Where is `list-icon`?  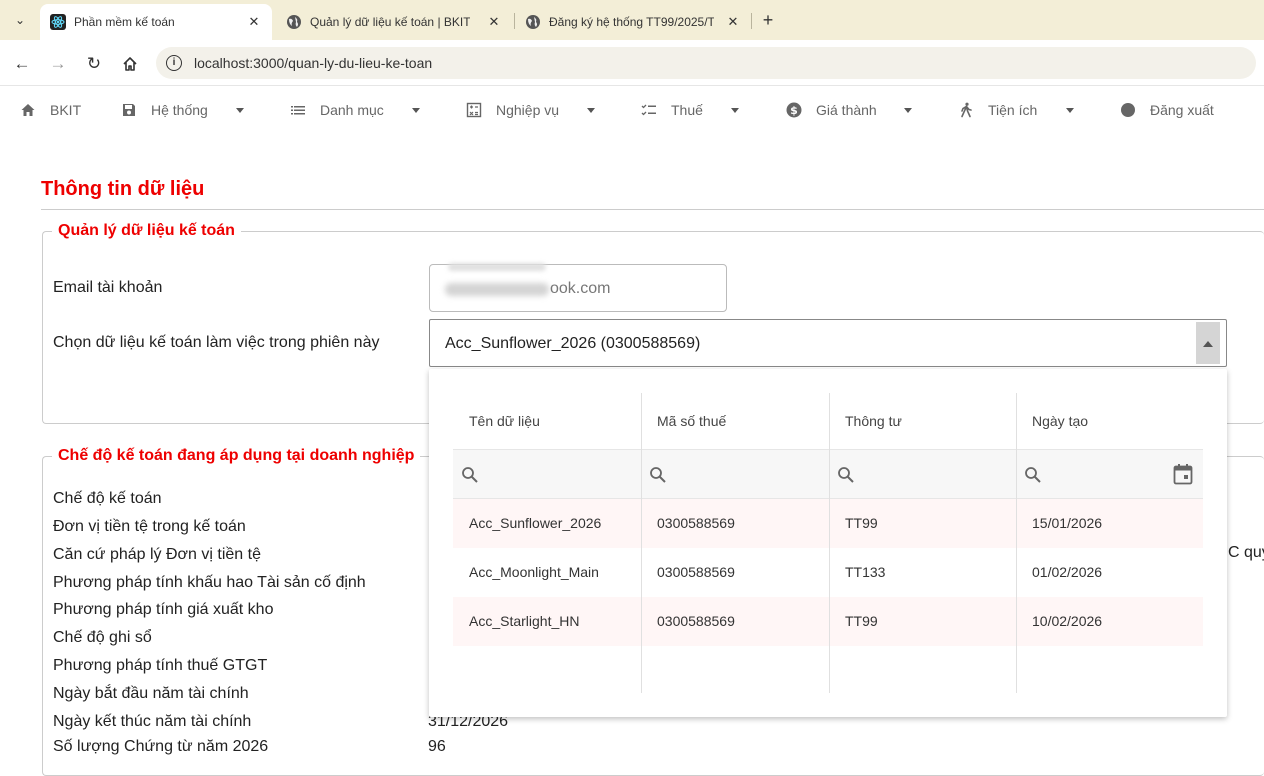
list-icon is located at coordinates (298, 110).